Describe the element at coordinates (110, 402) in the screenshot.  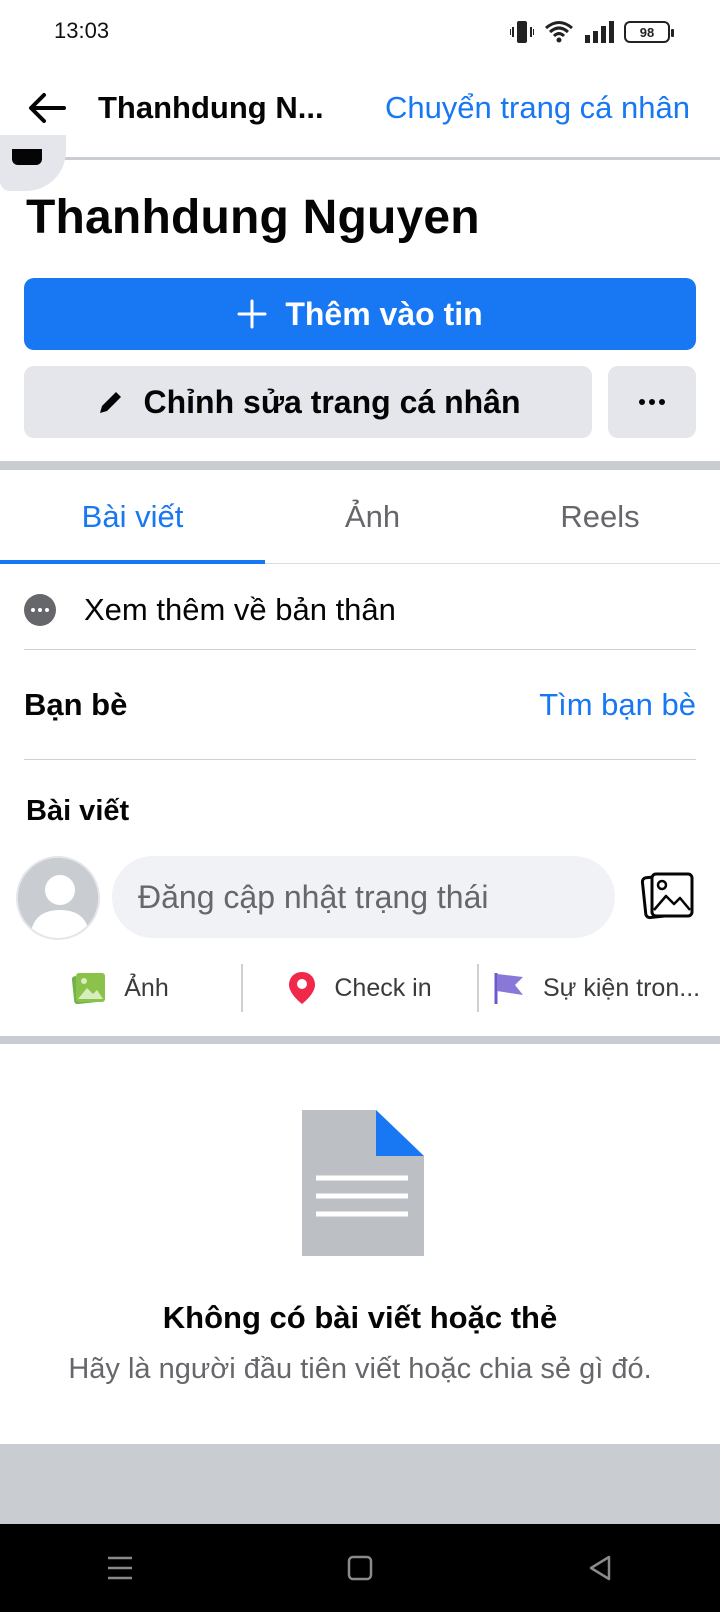
I see `pencil-icon` at that location.